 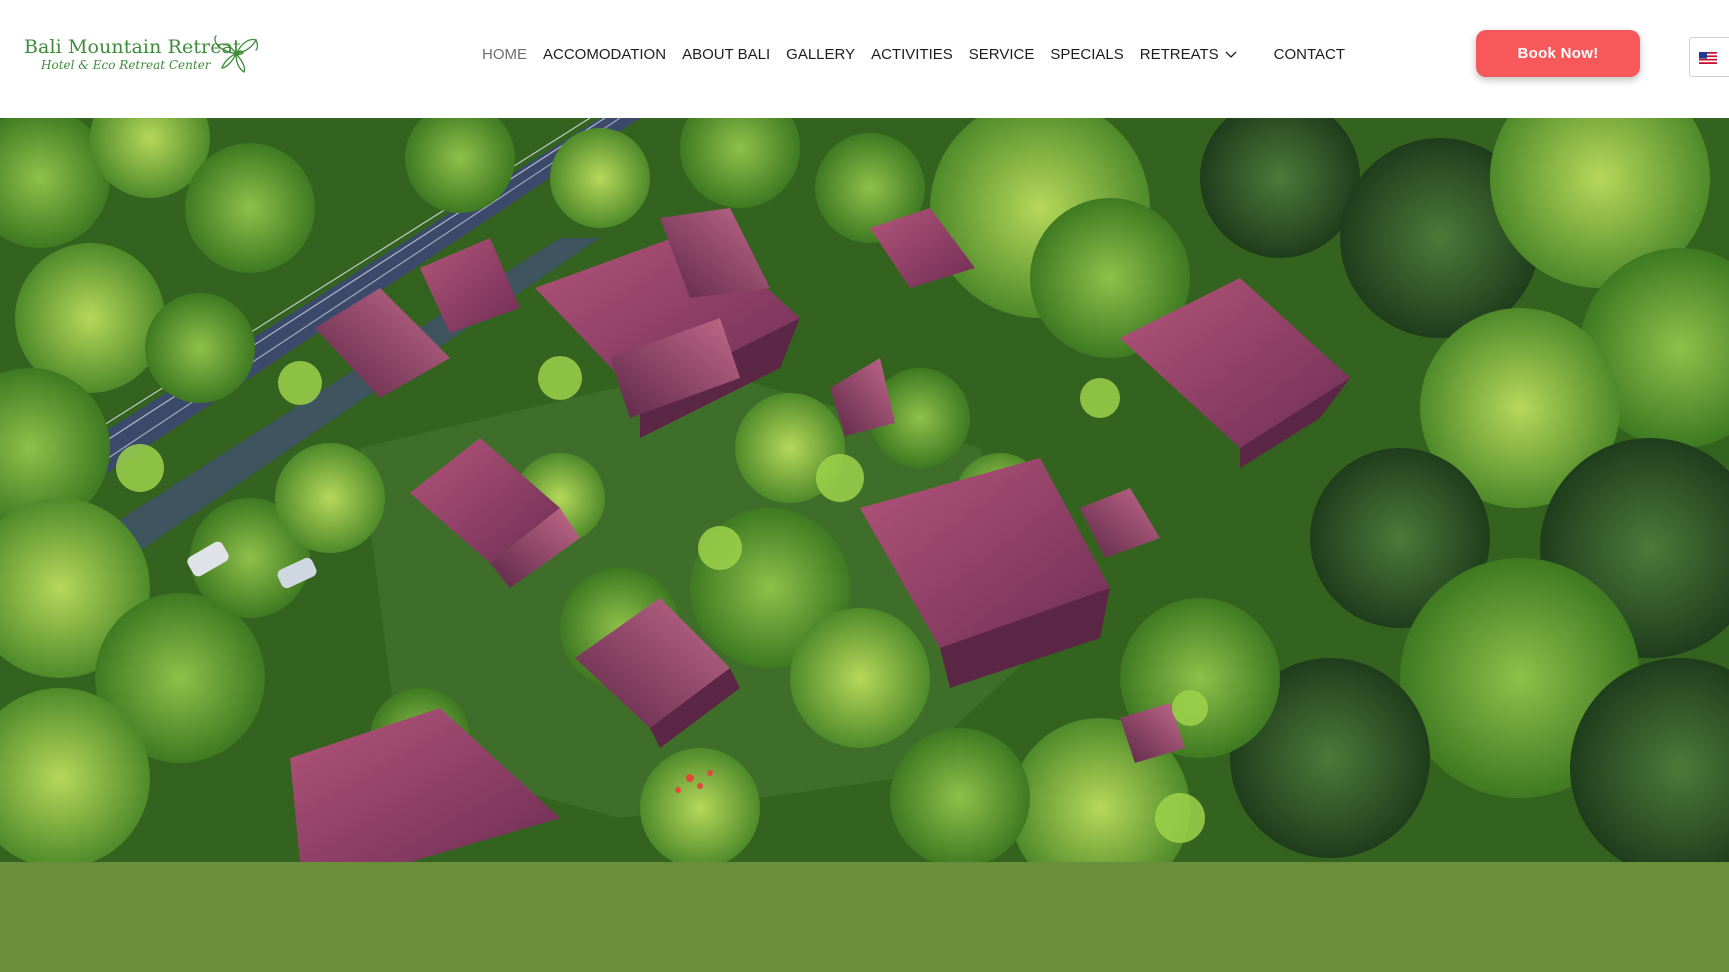 I want to click on nav-retreats-label: RETREATS, so click(x=1179, y=54).